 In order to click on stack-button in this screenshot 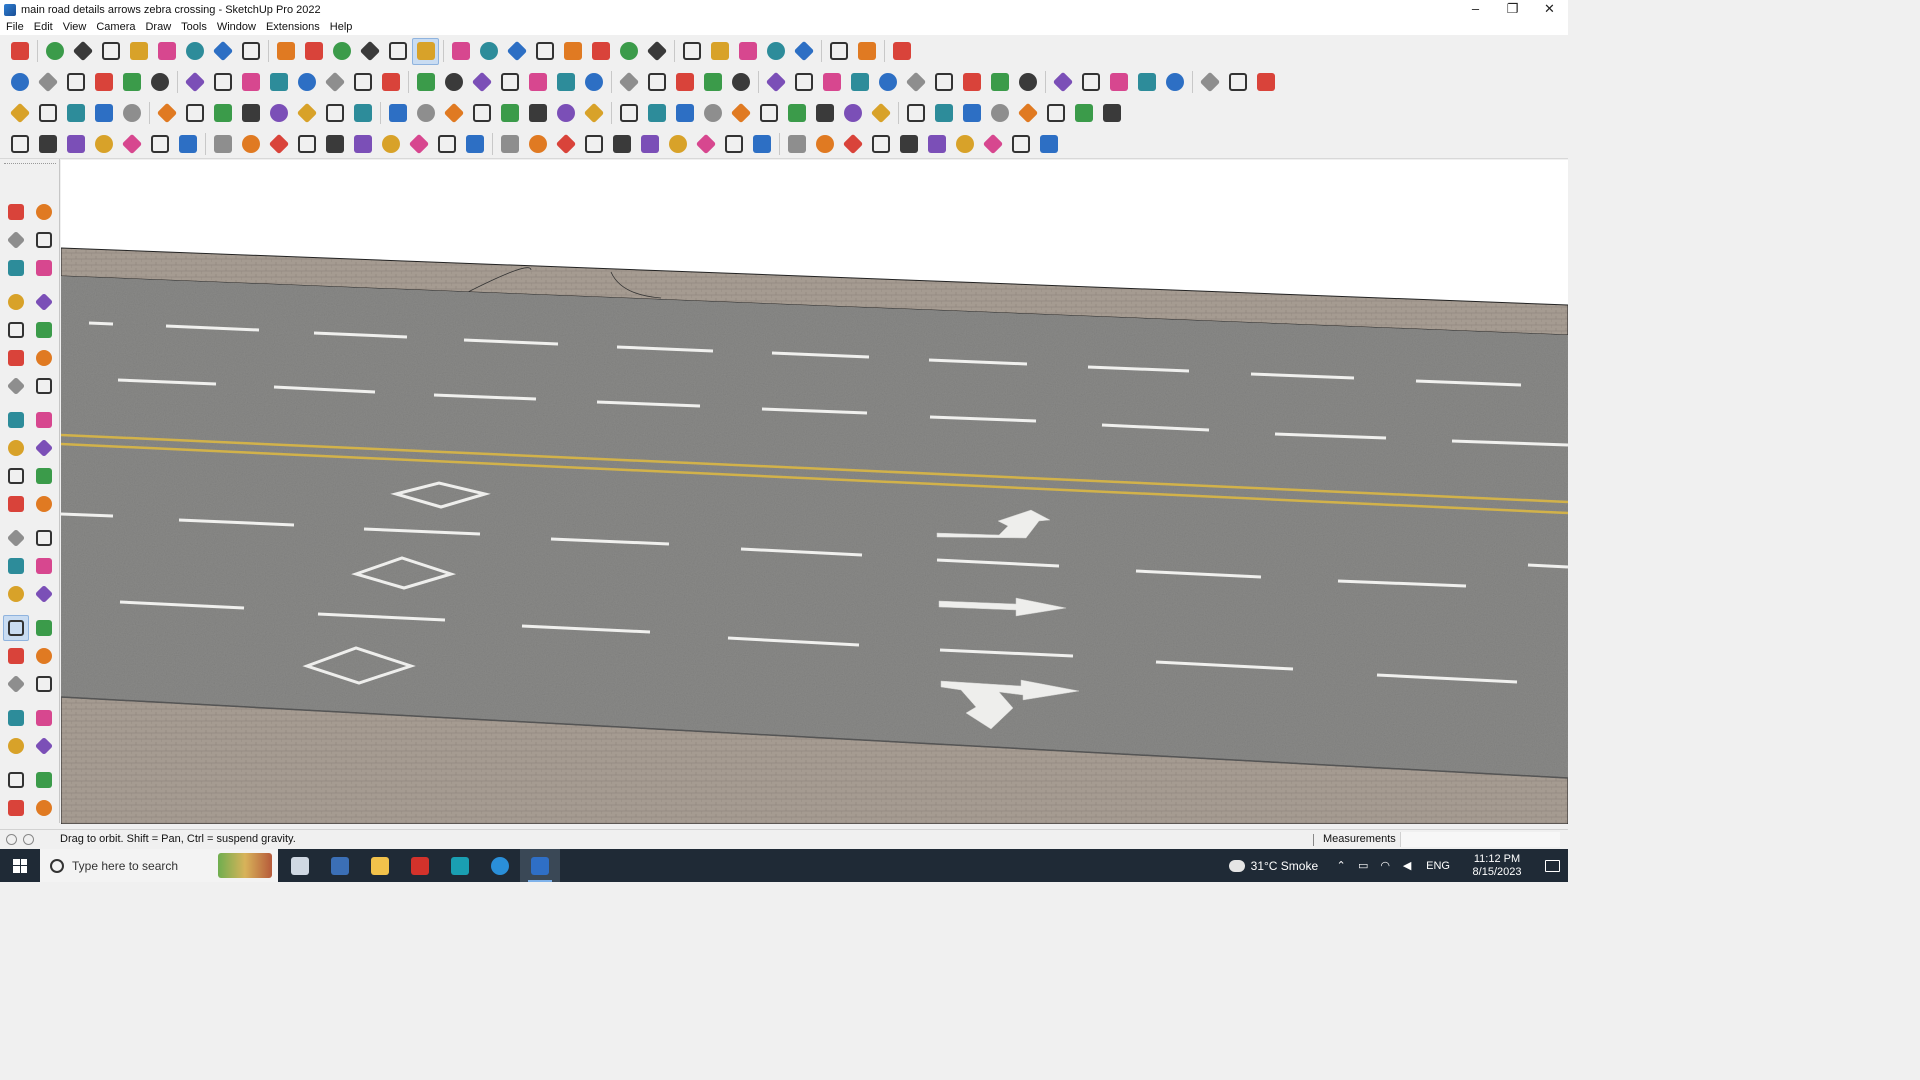, I will do `click(796, 113)`.